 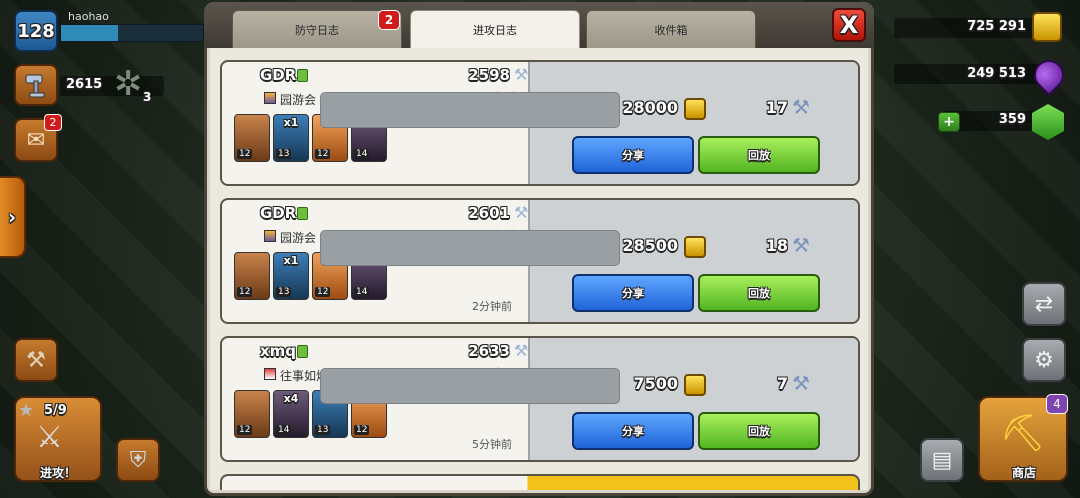 I want to click on troop-count: x4, so click(x=291, y=398).